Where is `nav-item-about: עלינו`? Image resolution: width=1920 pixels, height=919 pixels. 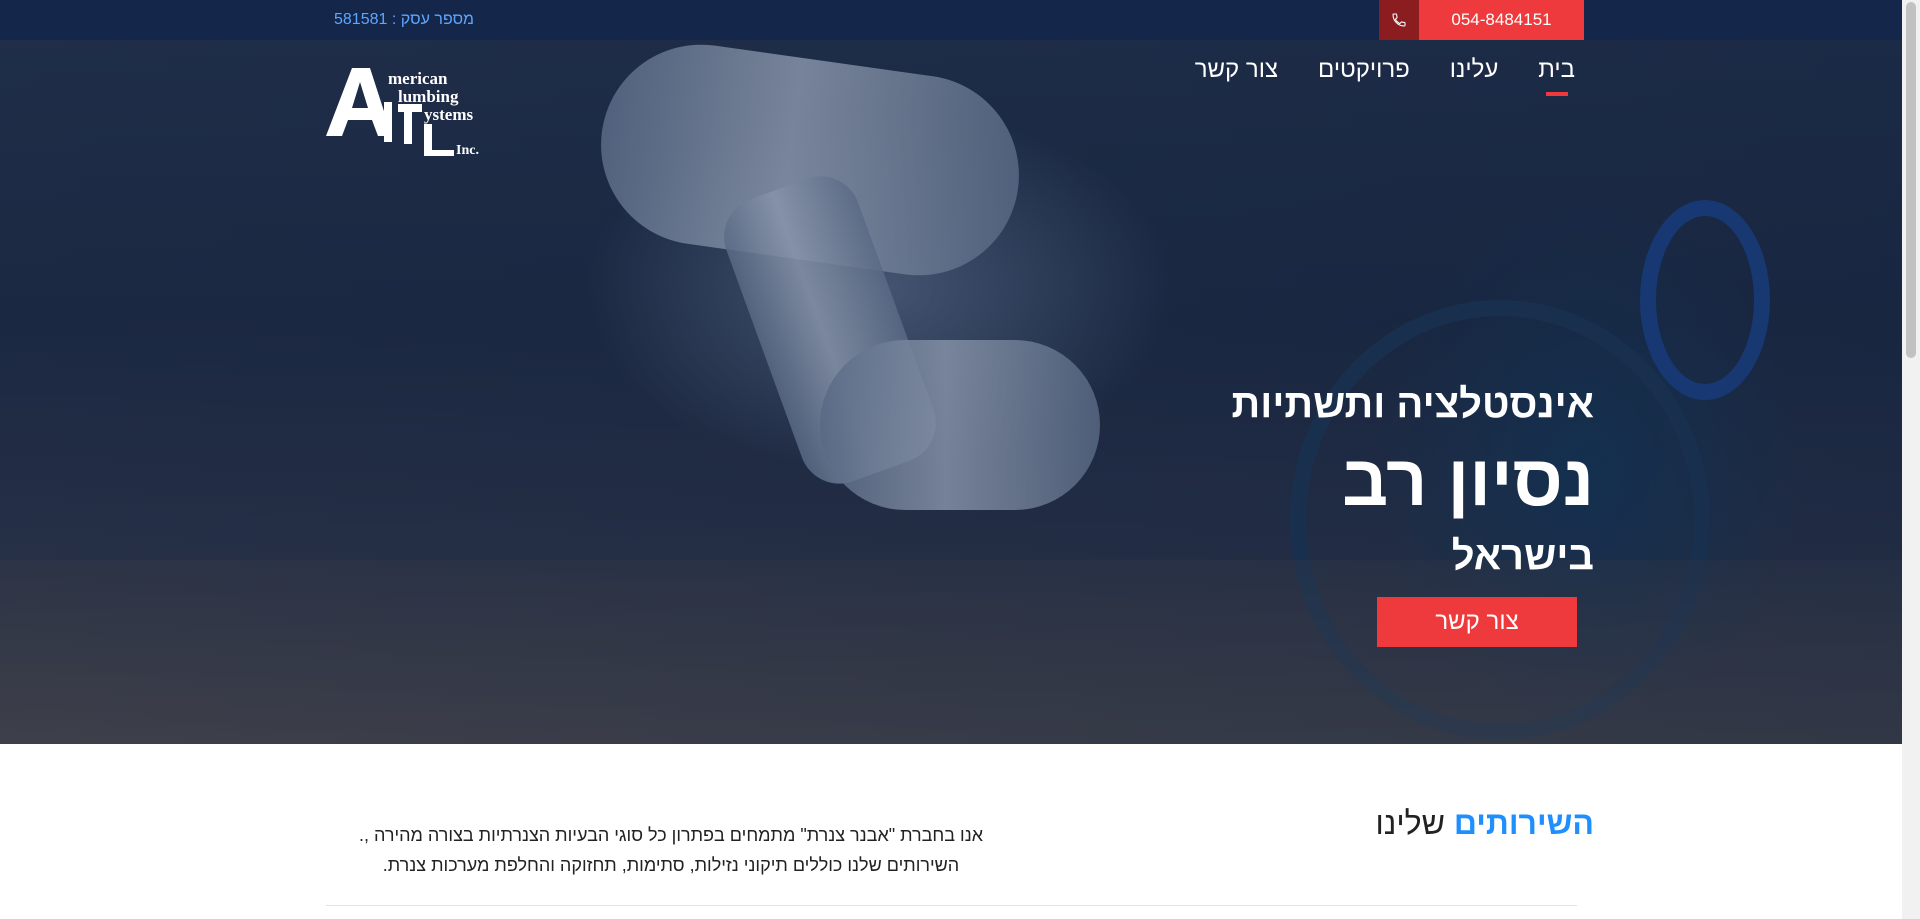
nav-item-about: עלינו is located at coordinates (1474, 70).